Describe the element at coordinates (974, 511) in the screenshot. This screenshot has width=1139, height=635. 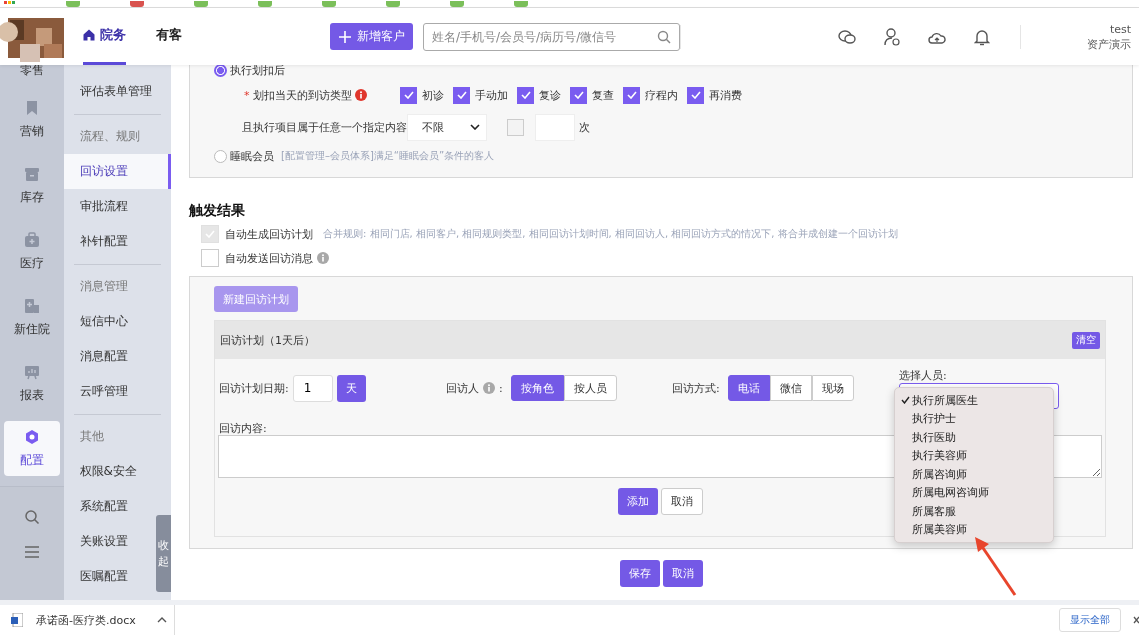
I see `dropdown-option: 所属客服` at that location.